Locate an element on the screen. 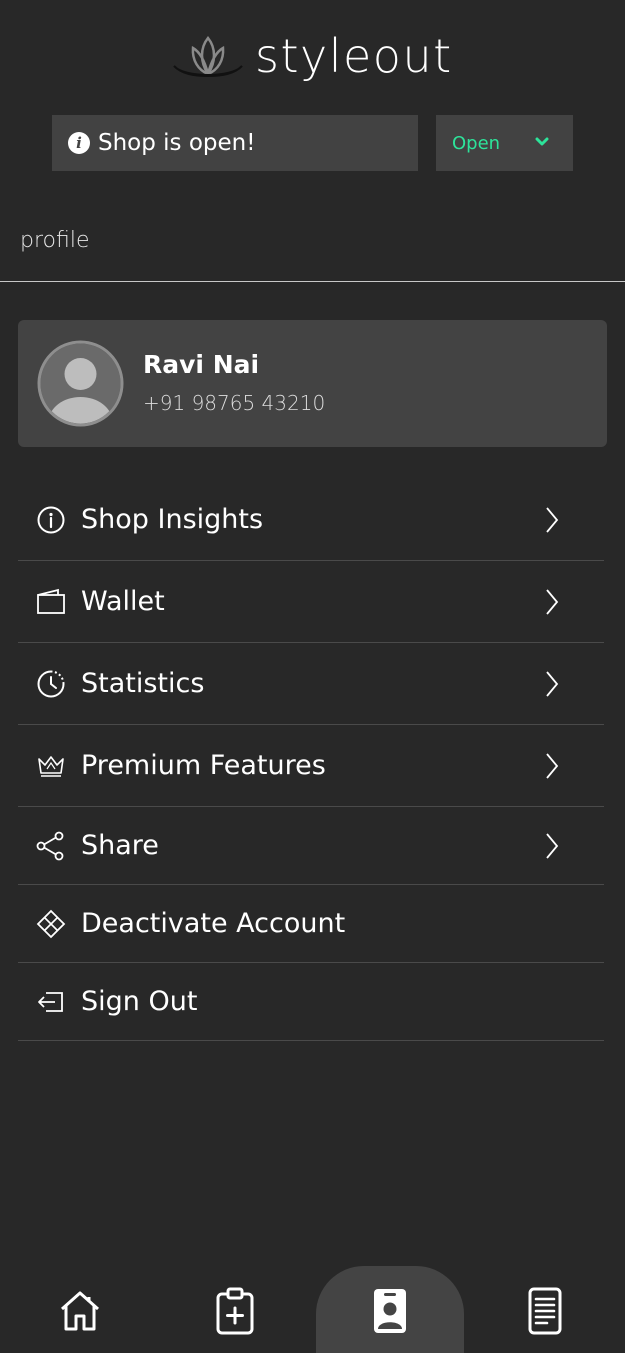  nav-profile is located at coordinates (390, 1311).